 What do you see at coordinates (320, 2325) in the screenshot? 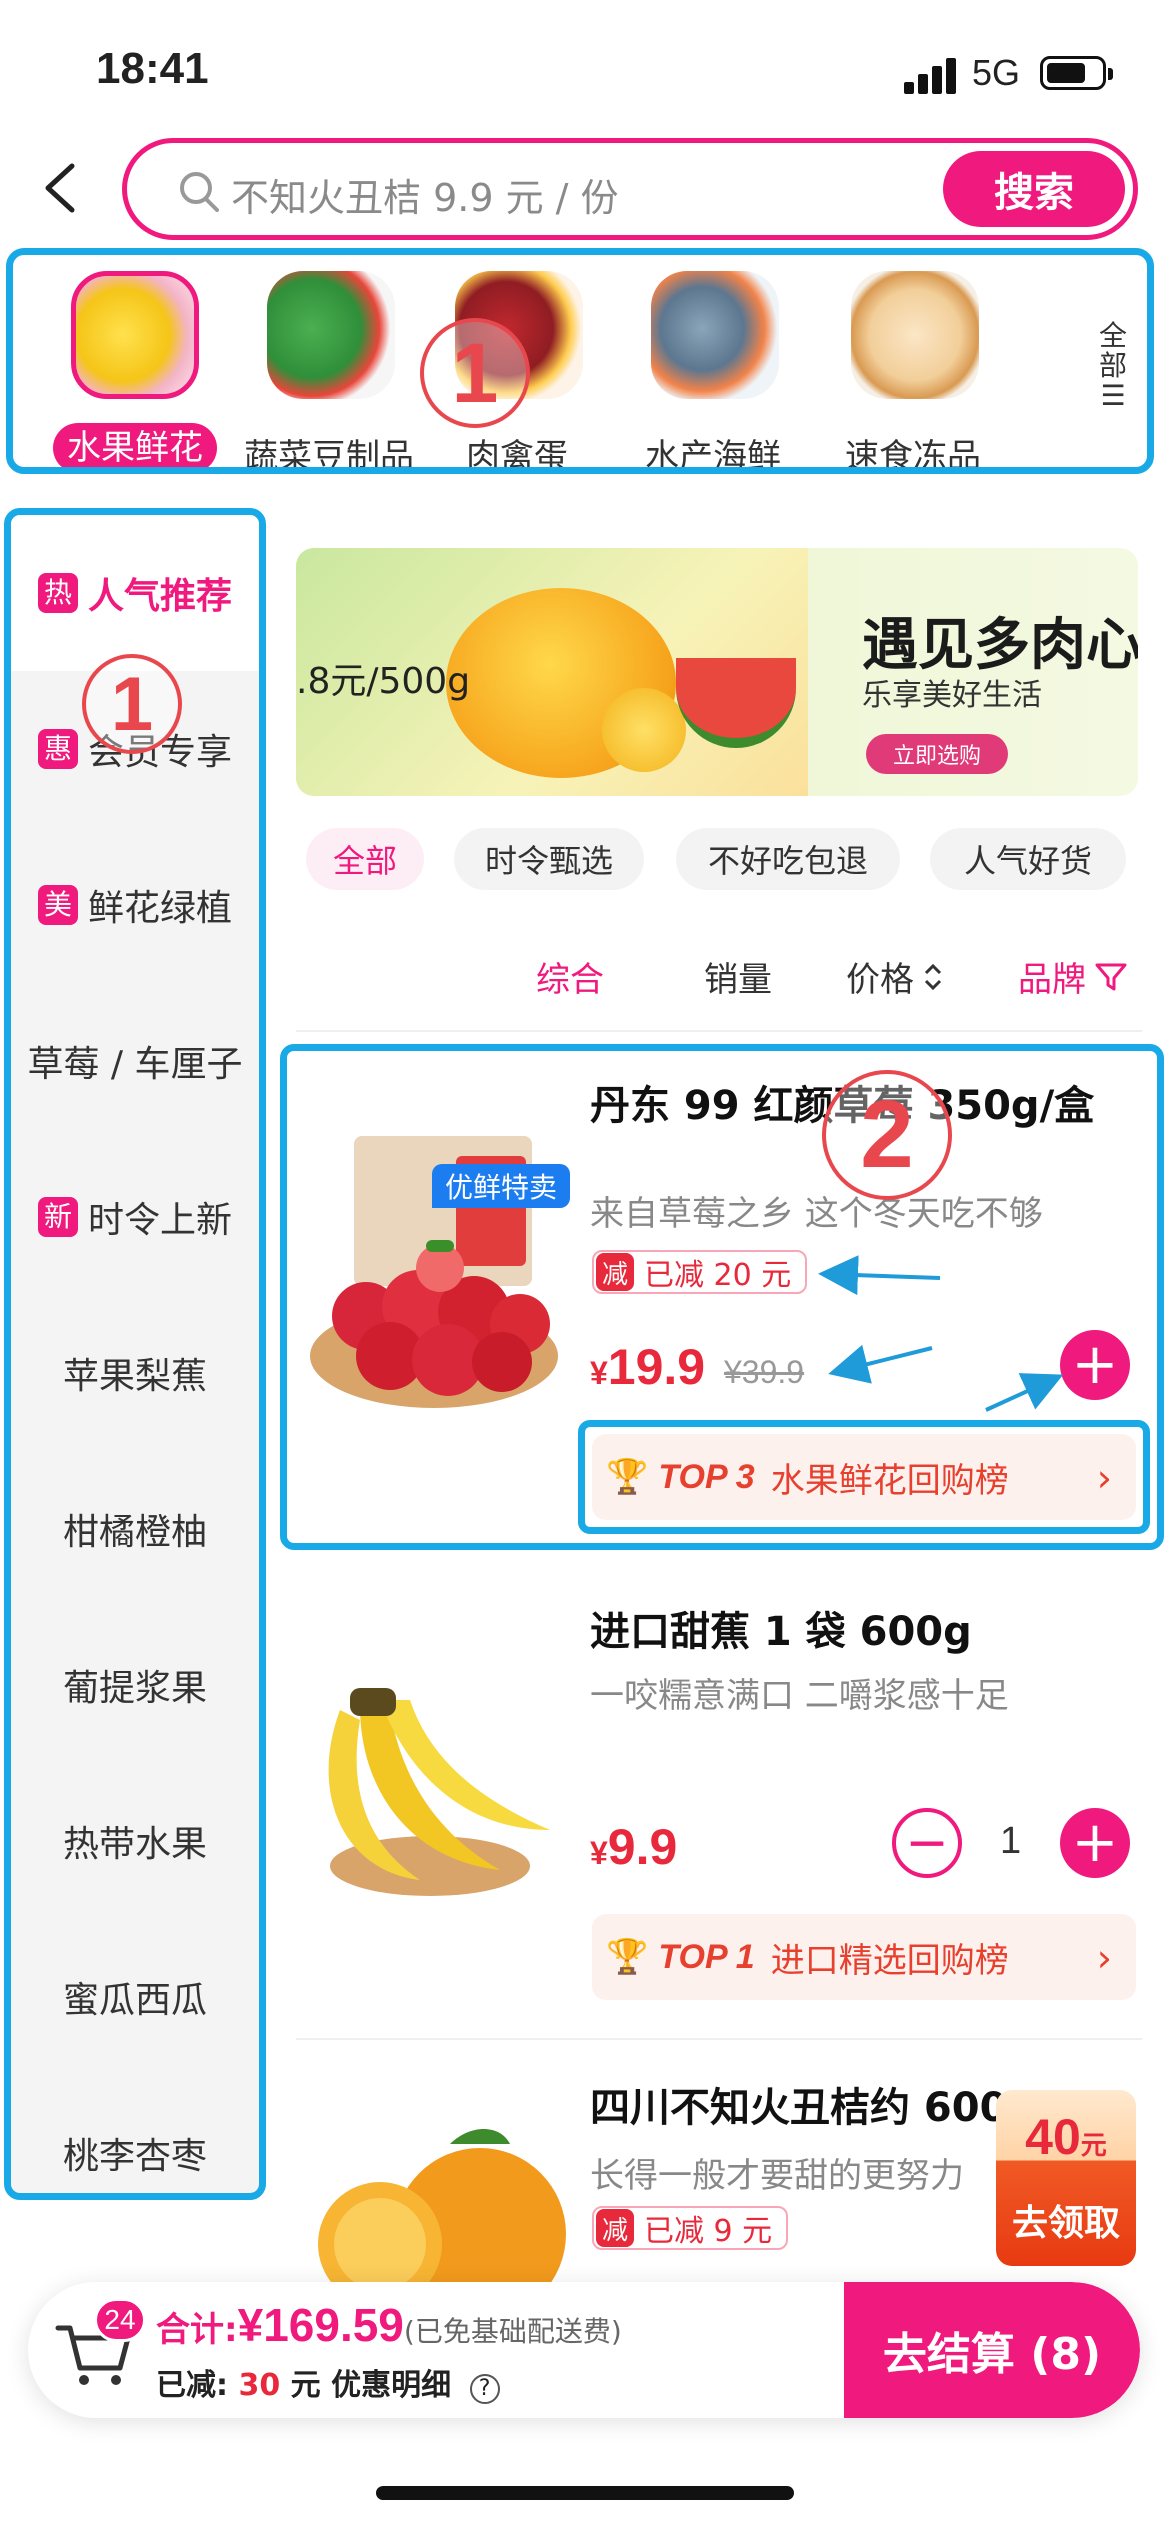
I see `total-amount: ¥169.59` at bounding box center [320, 2325].